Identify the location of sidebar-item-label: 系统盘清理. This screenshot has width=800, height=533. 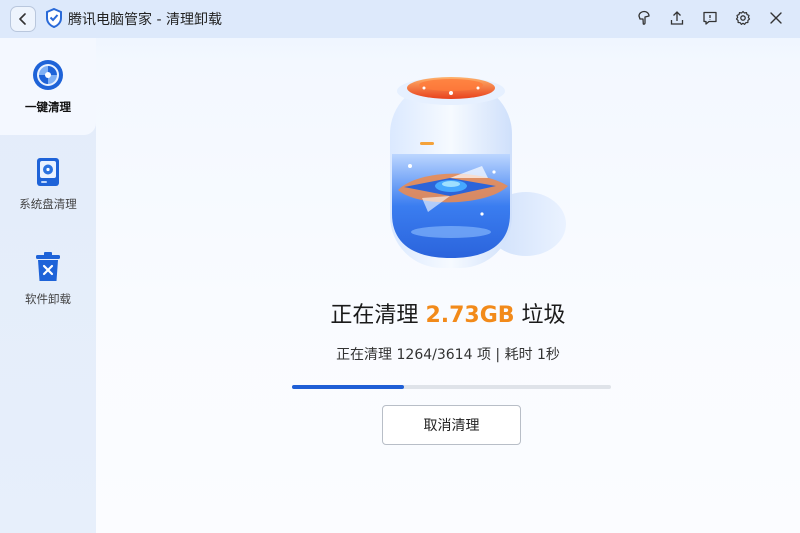
(48, 204).